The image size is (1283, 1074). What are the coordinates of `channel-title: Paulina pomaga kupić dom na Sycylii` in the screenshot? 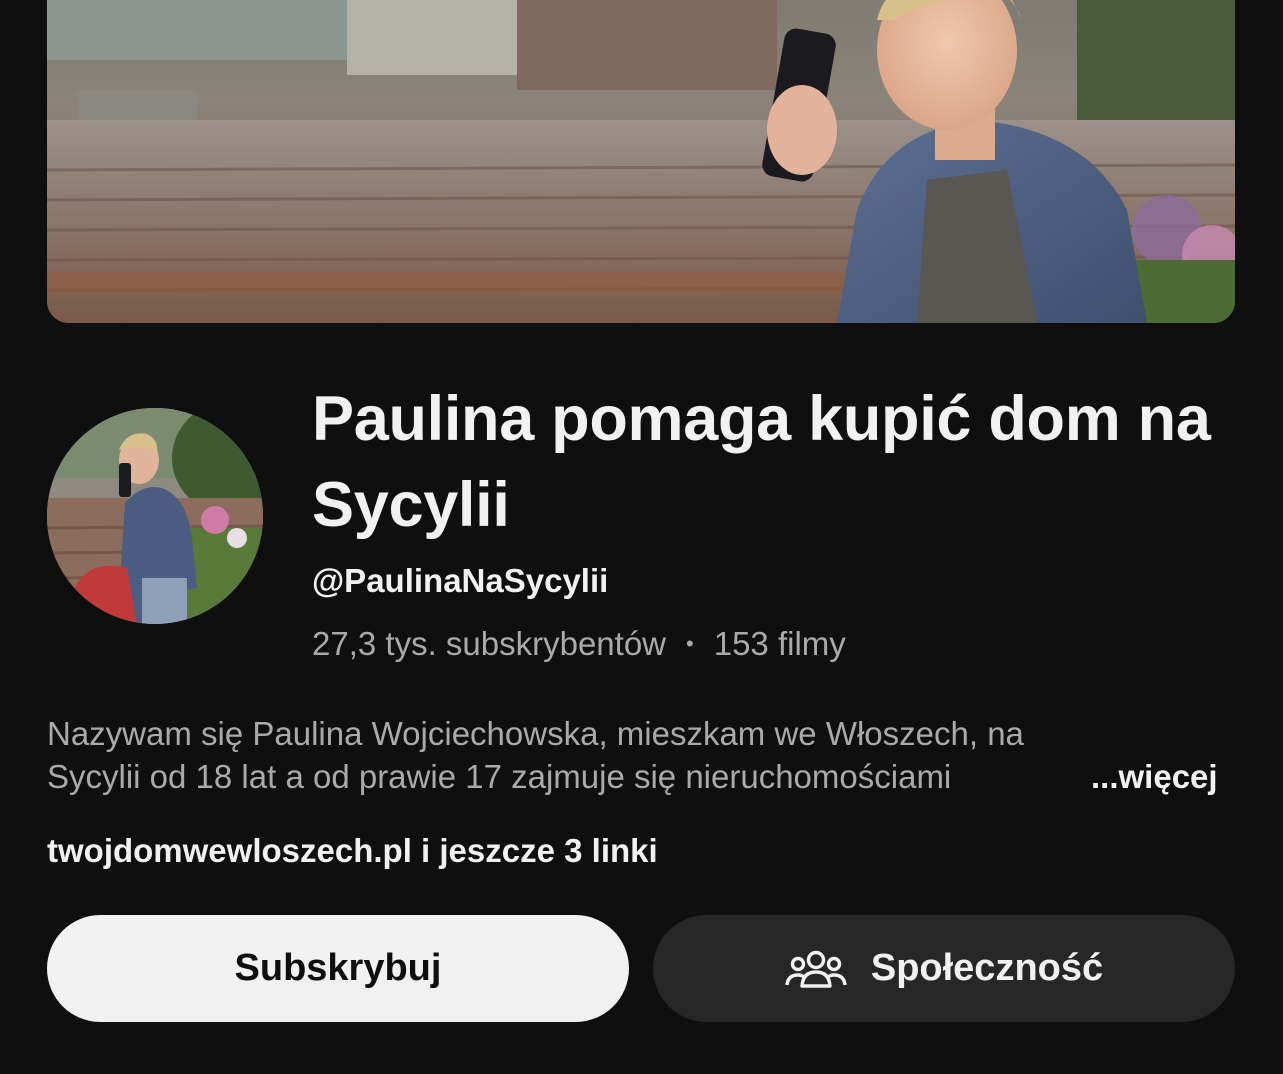 It's located at (761, 462).